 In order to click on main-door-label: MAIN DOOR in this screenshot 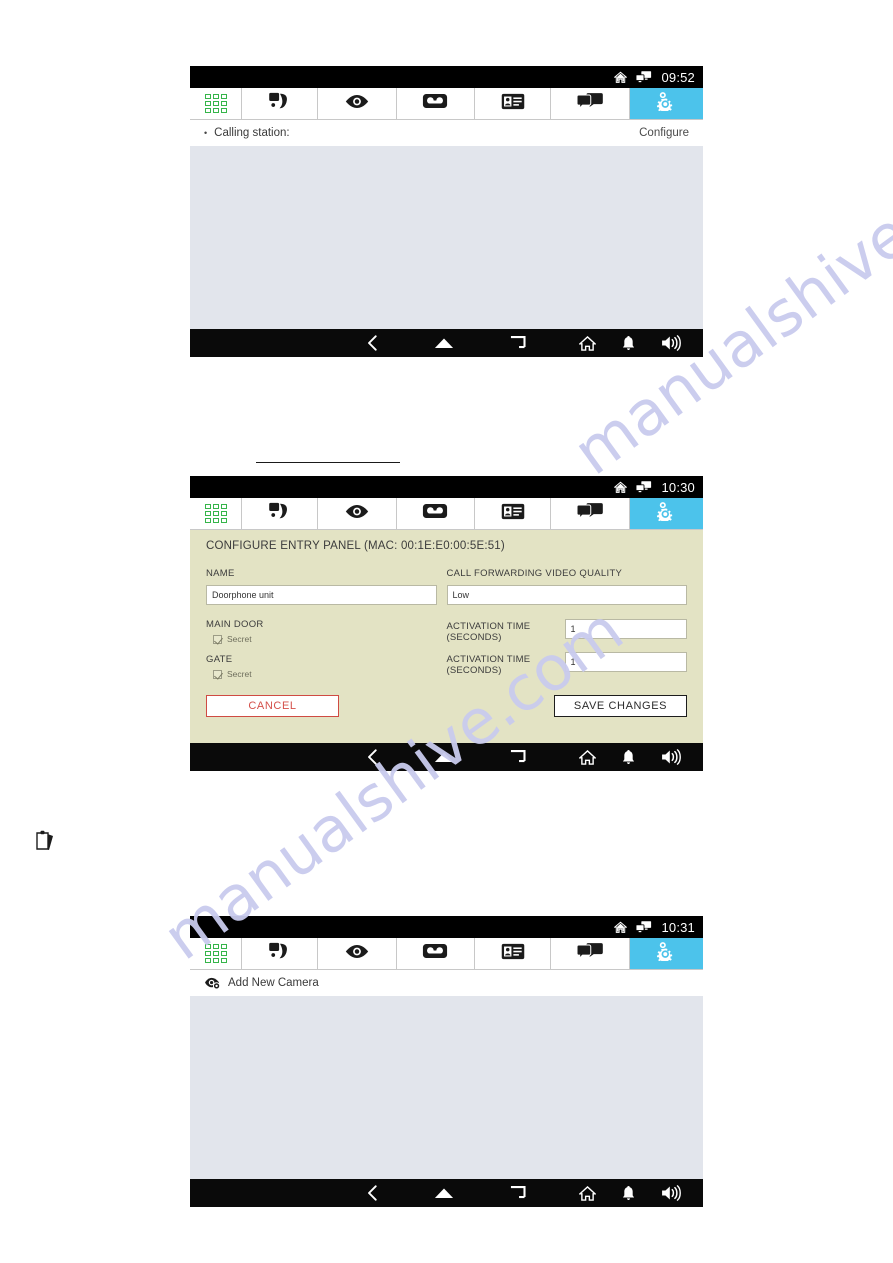, I will do `click(235, 624)`.